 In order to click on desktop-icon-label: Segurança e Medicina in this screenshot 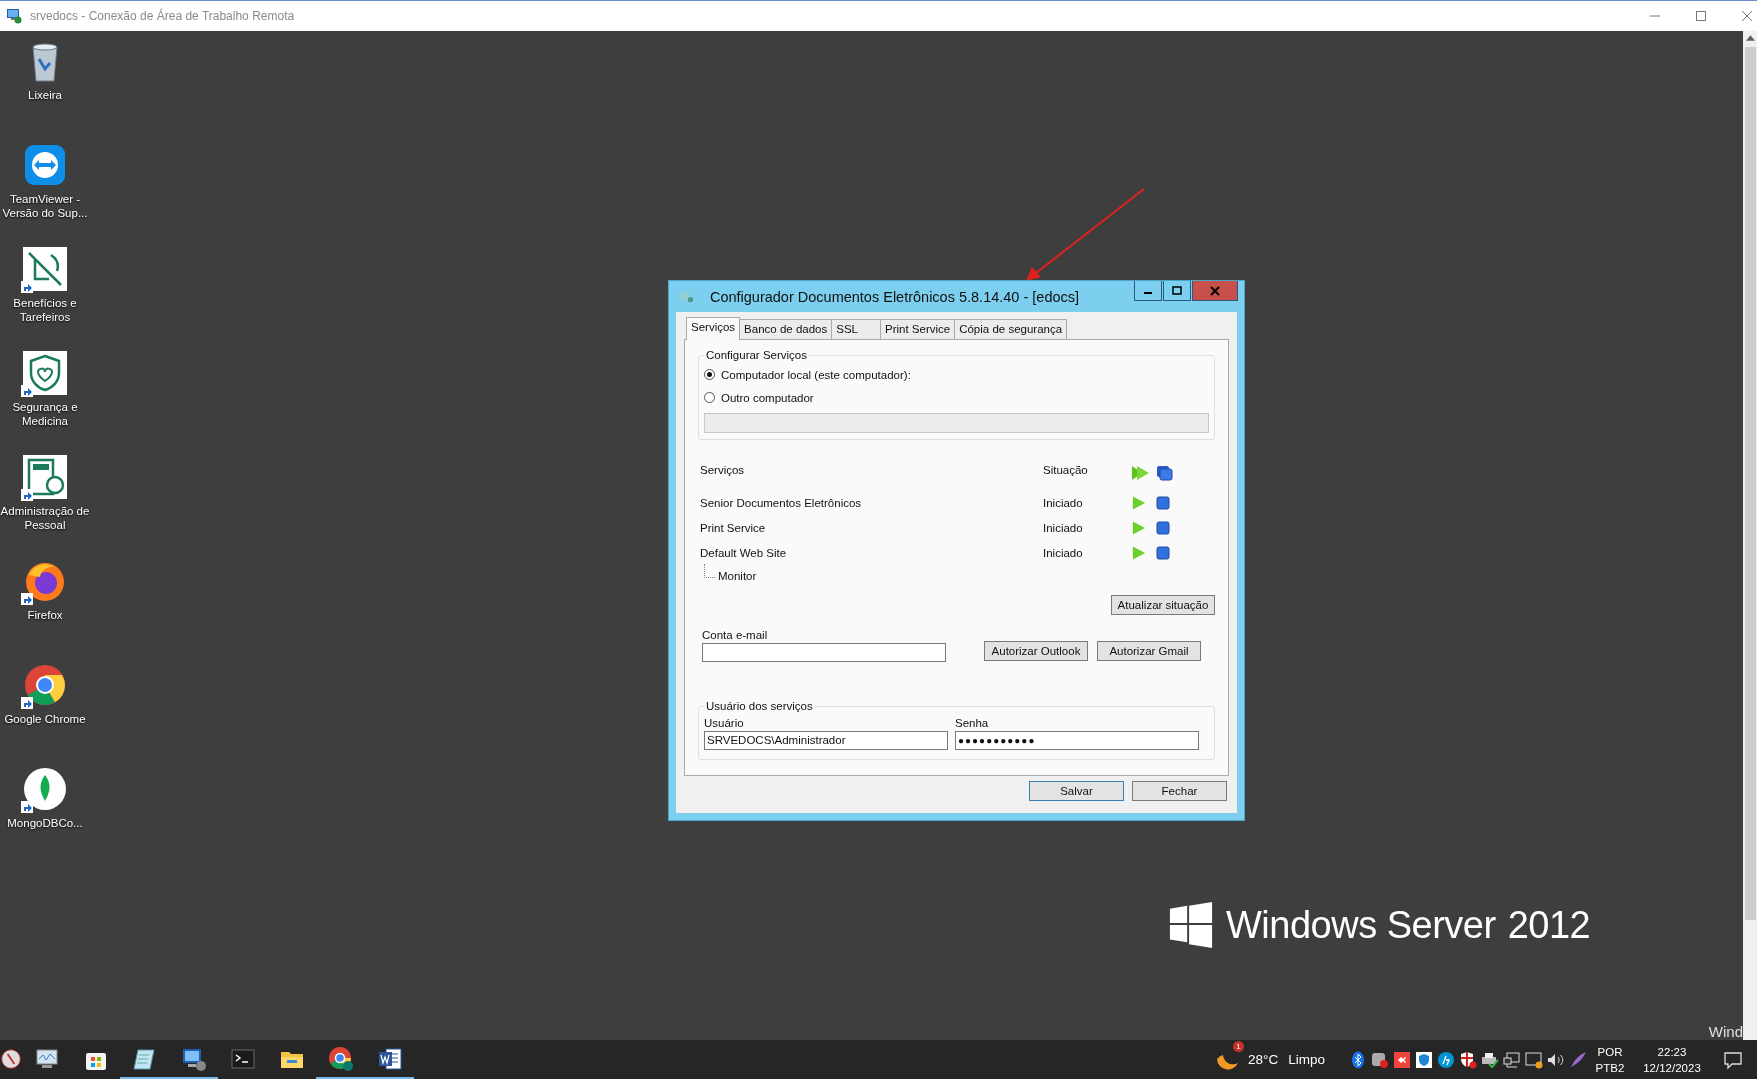, I will do `click(45, 414)`.